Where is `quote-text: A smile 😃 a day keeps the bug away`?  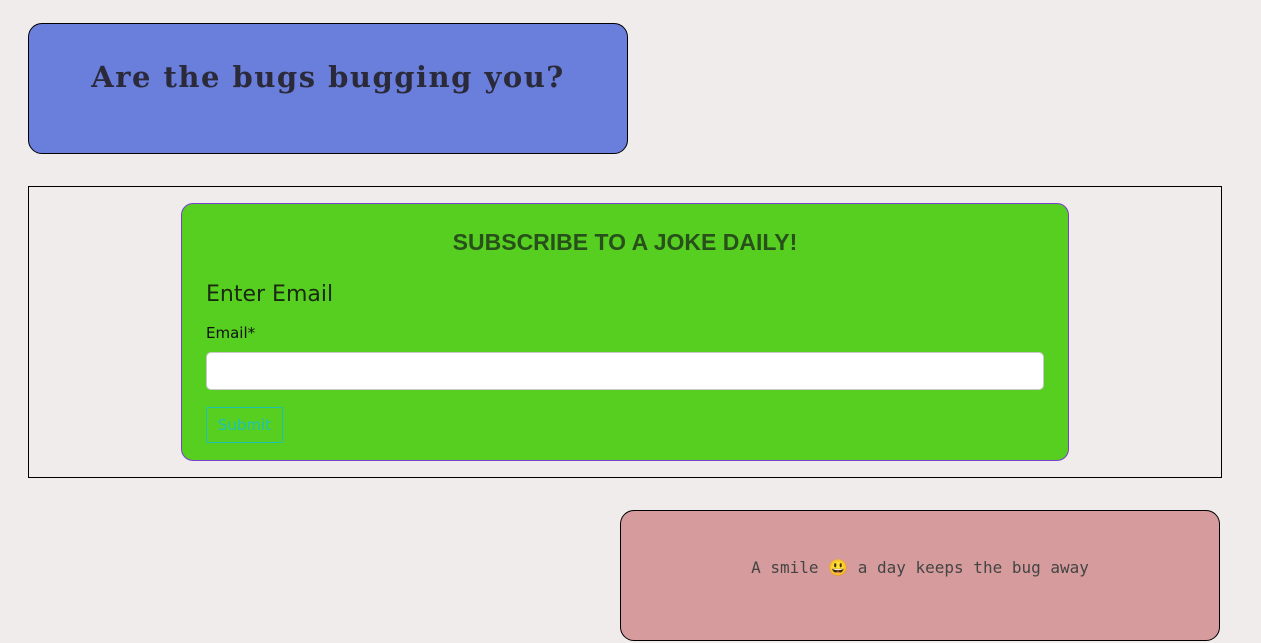 quote-text: A smile 😃 a day keeps the bug away is located at coordinates (920, 567).